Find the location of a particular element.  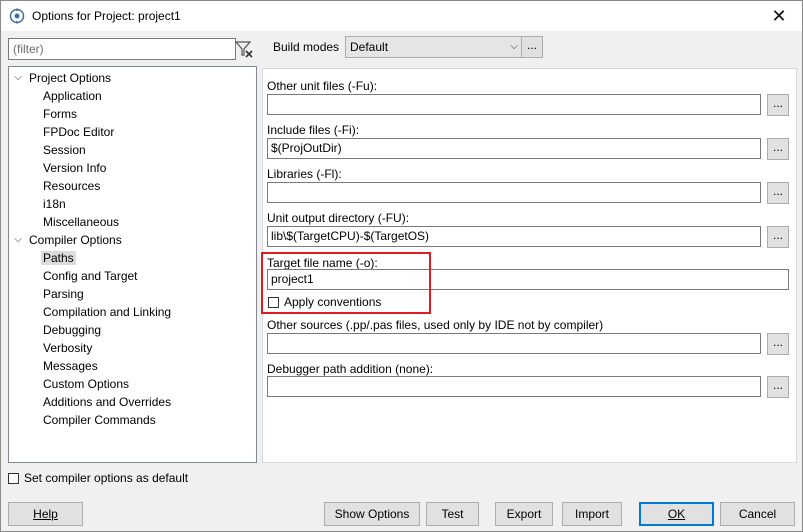

tree-item-label: FPDoc Editor is located at coordinates (79, 132).